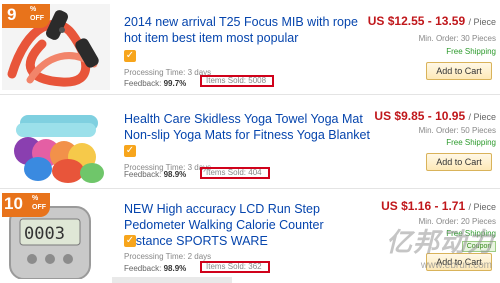  I want to click on price-value: US $12.55 - 13.59, so click(416, 21).